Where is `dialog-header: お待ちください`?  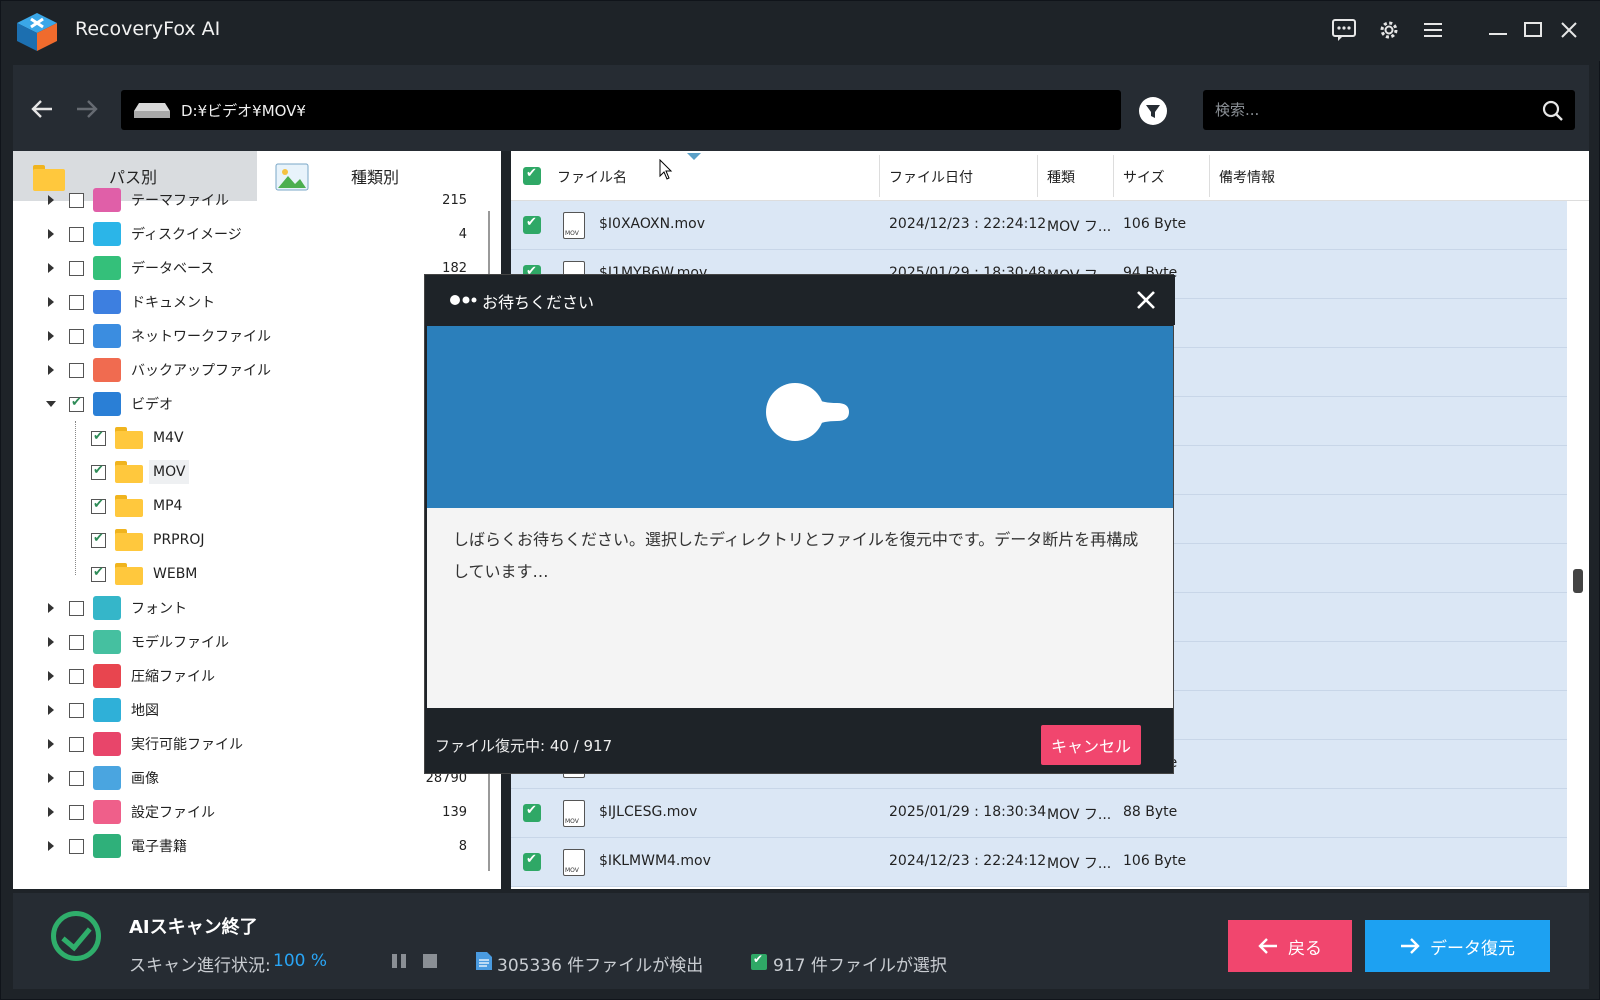 dialog-header: お待ちください is located at coordinates (800, 300).